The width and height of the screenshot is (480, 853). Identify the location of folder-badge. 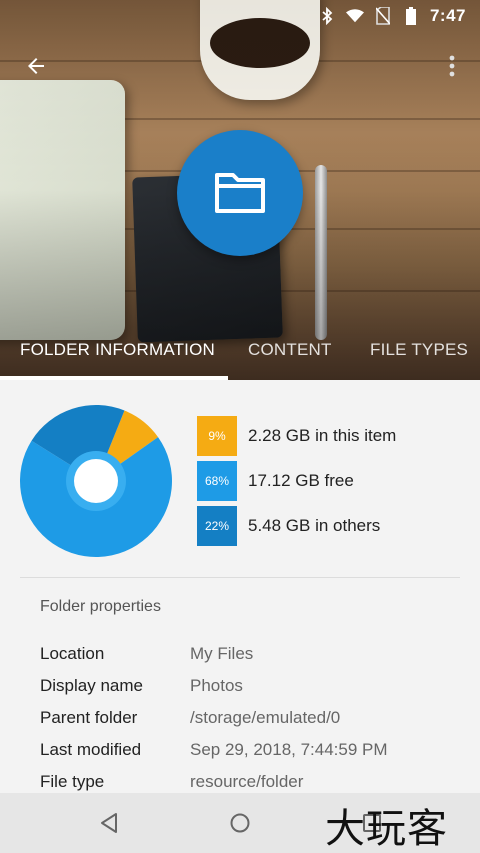
(240, 193).